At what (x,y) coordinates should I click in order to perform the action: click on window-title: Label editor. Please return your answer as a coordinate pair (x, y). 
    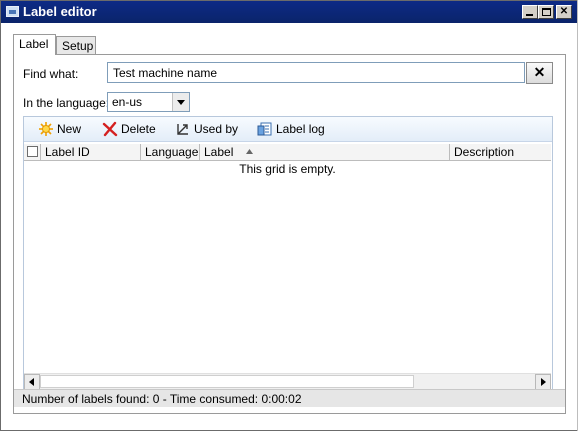
    Looking at the image, I should click on (60, 11).